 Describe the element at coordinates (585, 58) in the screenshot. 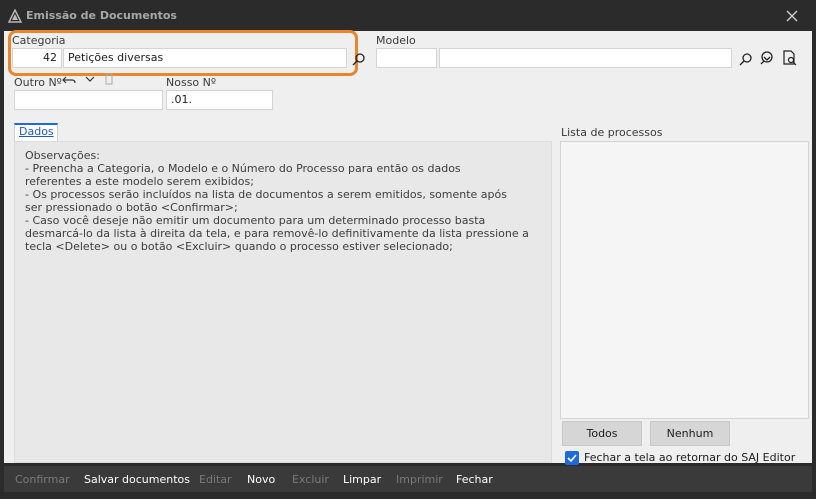

I see `modelo-name-input` at that location.